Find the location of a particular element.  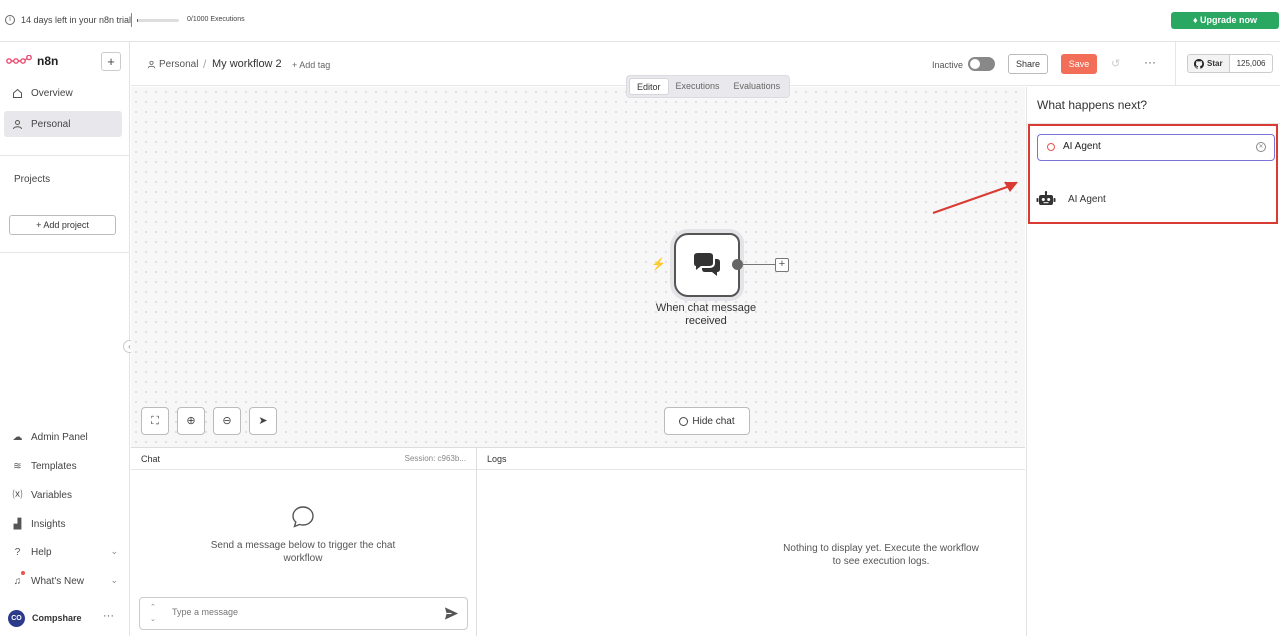

sidebar-item-label: What's New is located at coordinates (58, 581).